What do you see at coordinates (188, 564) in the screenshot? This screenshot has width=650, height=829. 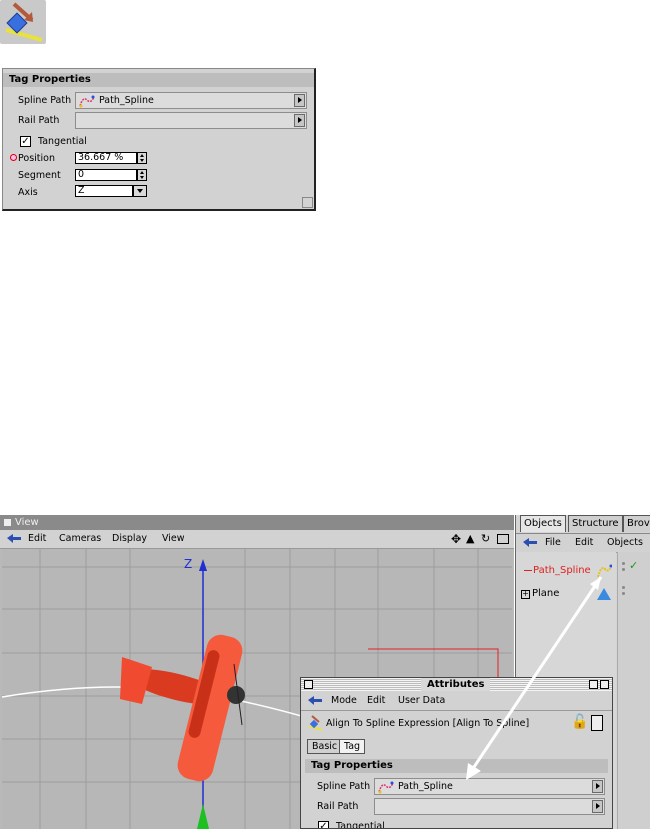 I see `z-axis-label: Z` at bounding box center [188, 564].